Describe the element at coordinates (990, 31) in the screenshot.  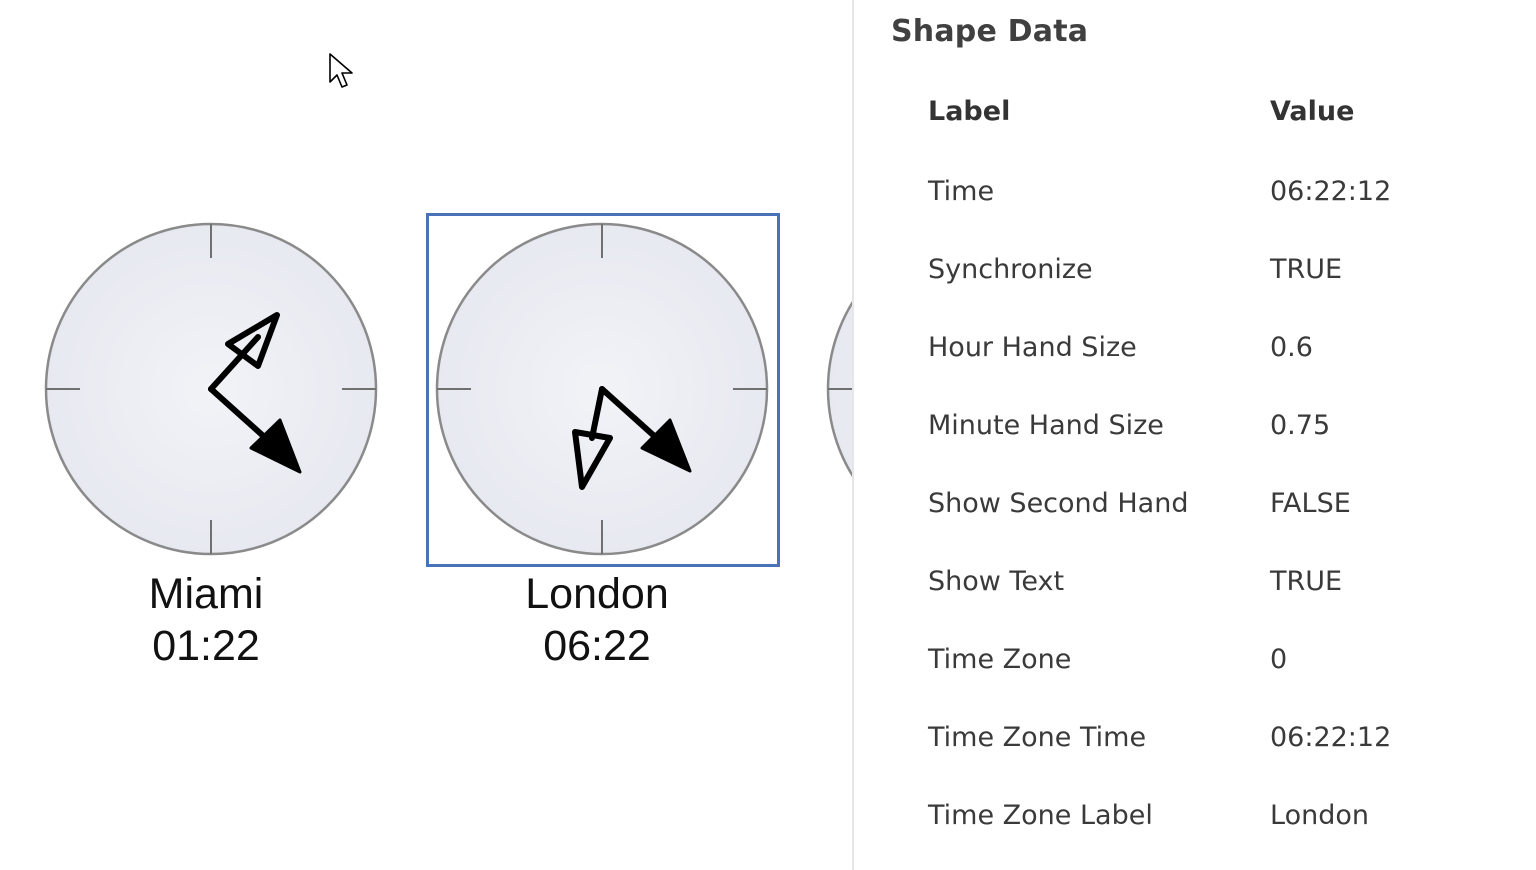
I see `pane-title: Shape Data` at that location.